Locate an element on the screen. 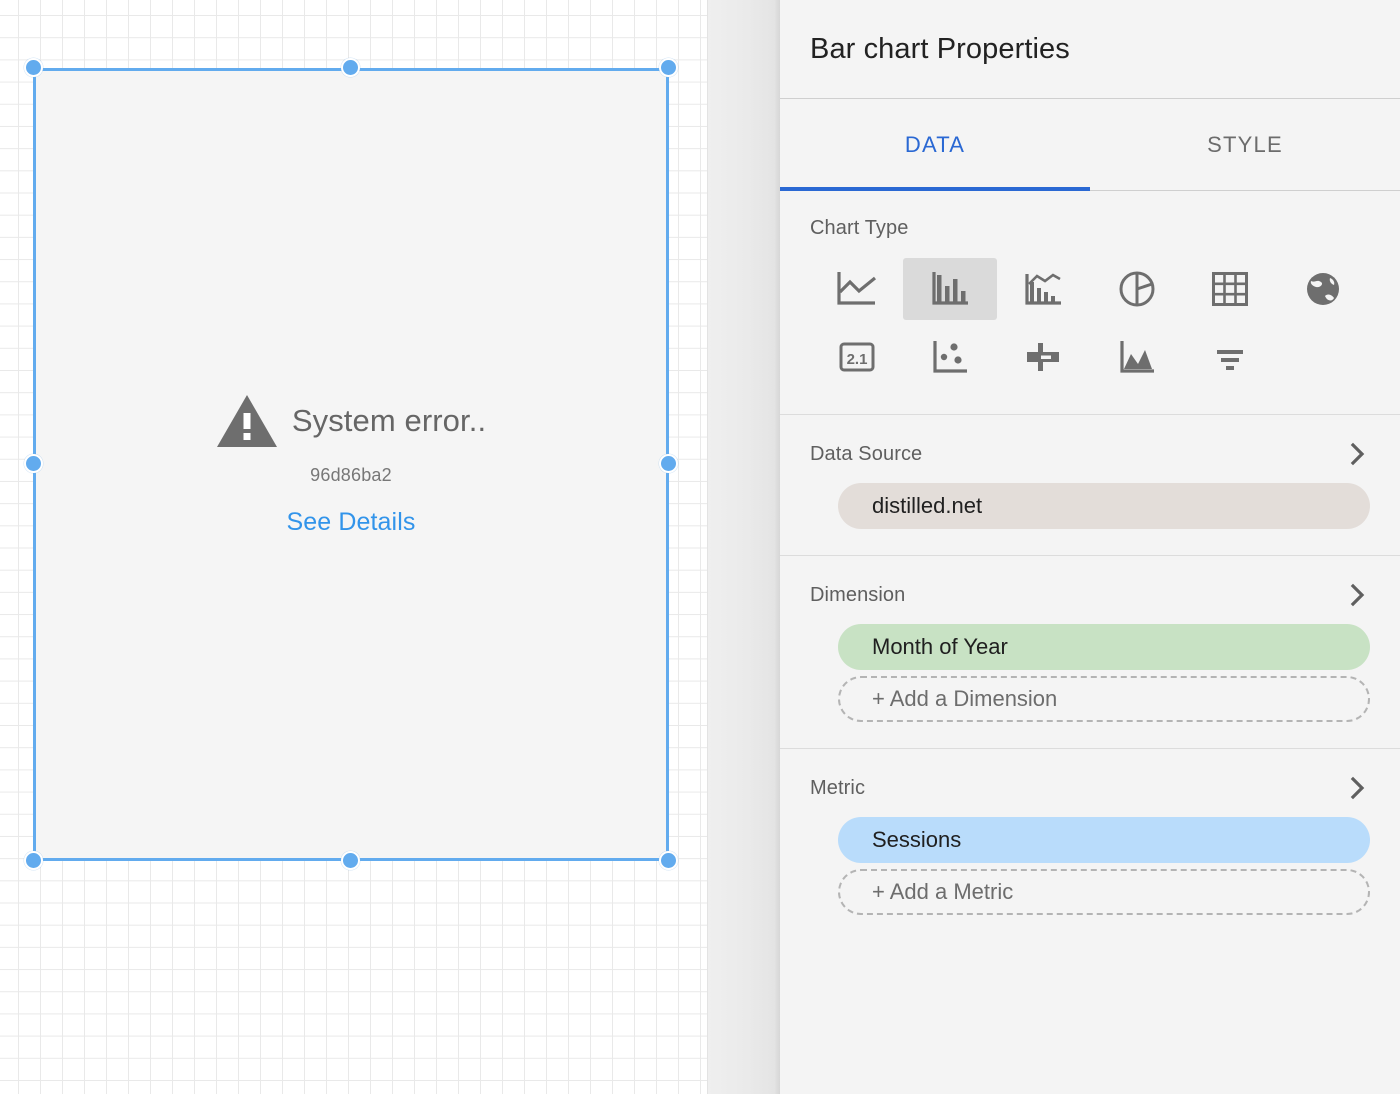 The image size is (1400, 1094). chart-type-bullet is located at coordinates (1043, 357).